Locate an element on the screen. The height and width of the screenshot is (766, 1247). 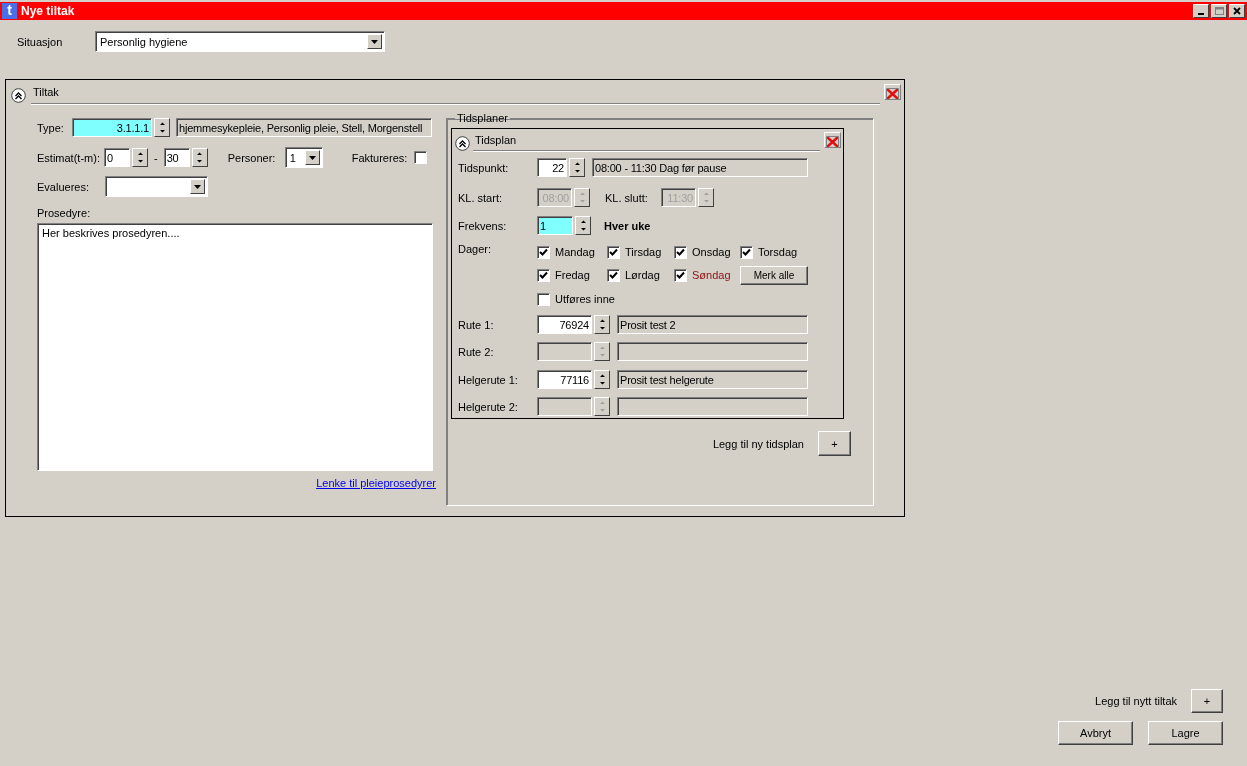
app-icon: t is located at coordinates (9, 11).